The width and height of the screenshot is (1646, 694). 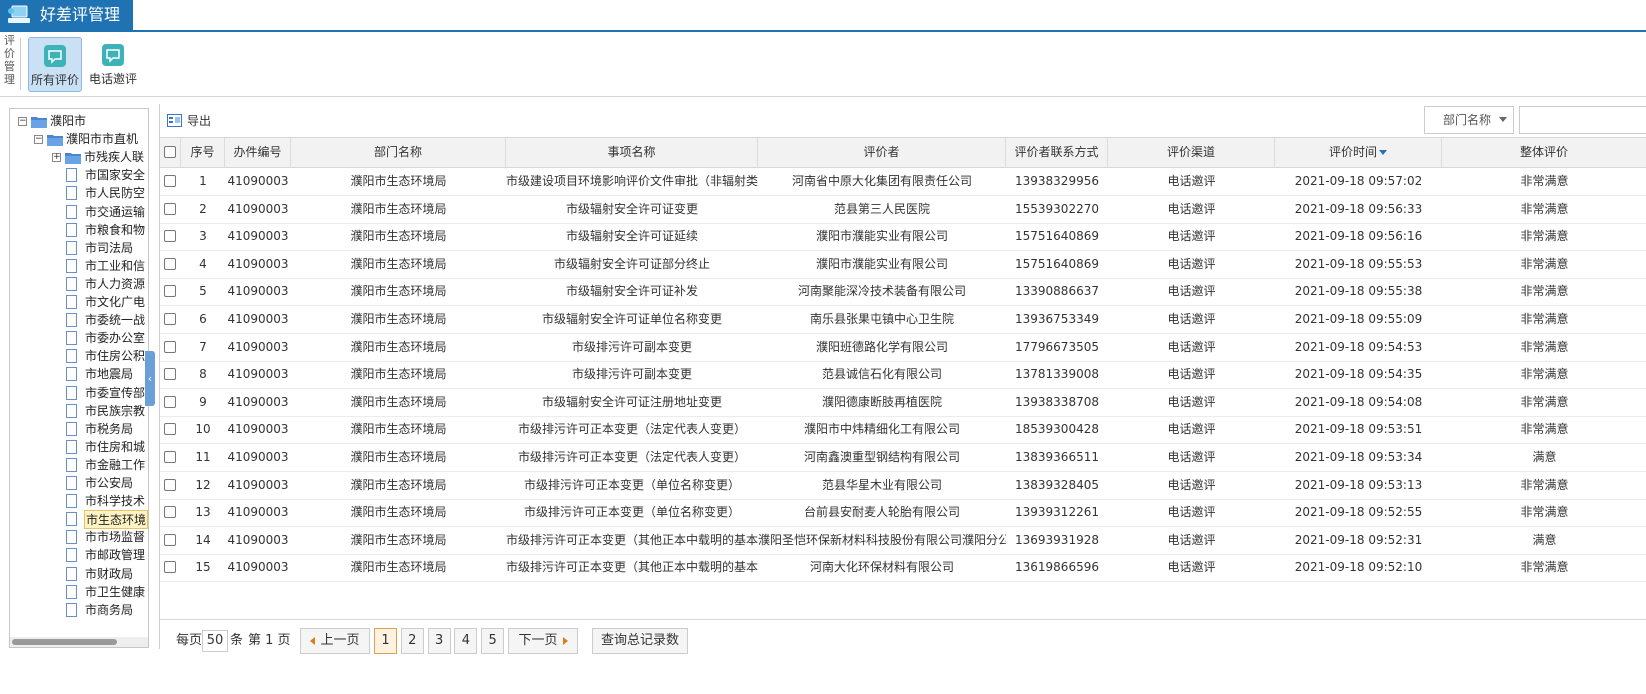 I want to click on tree-node: 市民族宗教, so click(x=79, y=411).